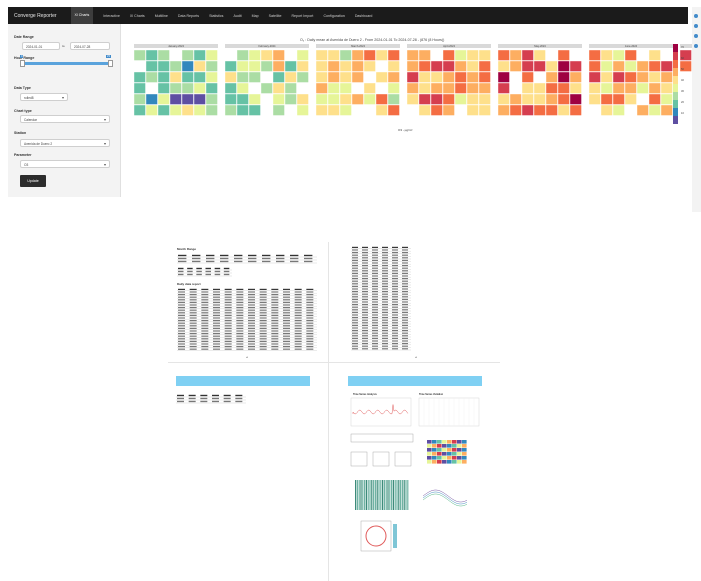 The width and height of the screenshot is (701, 581). Describe the element at coordinates (65, 119) in the screenshot. I see `chart-type-select: Calendar ▾` at that location.